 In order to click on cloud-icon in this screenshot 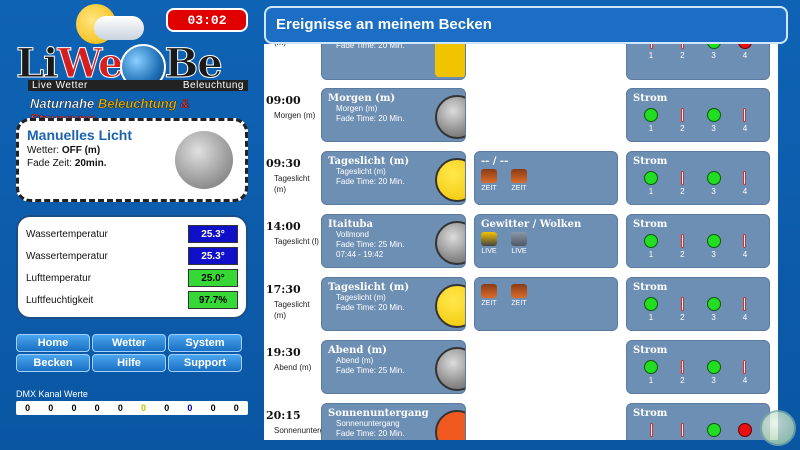, I will do `click(119, 28)`.